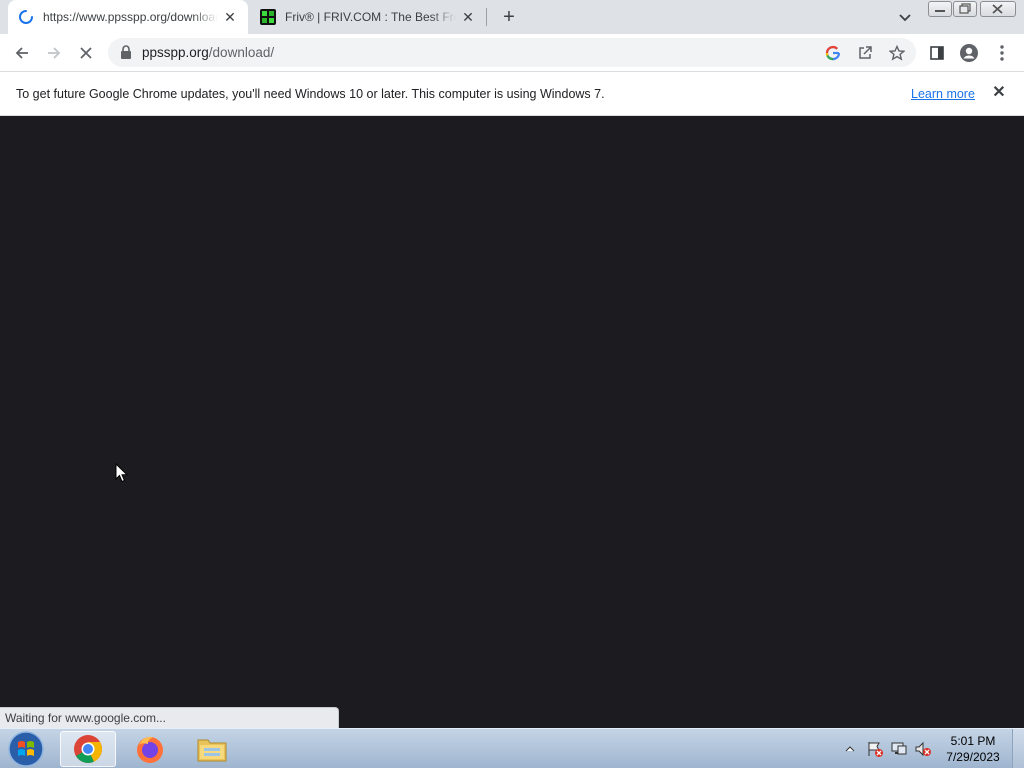 The image size is (1024, 768). What do you see at coordinates (940, 9) in the screenshot?
I see `minimize-button` at bounding box center [940, 9].